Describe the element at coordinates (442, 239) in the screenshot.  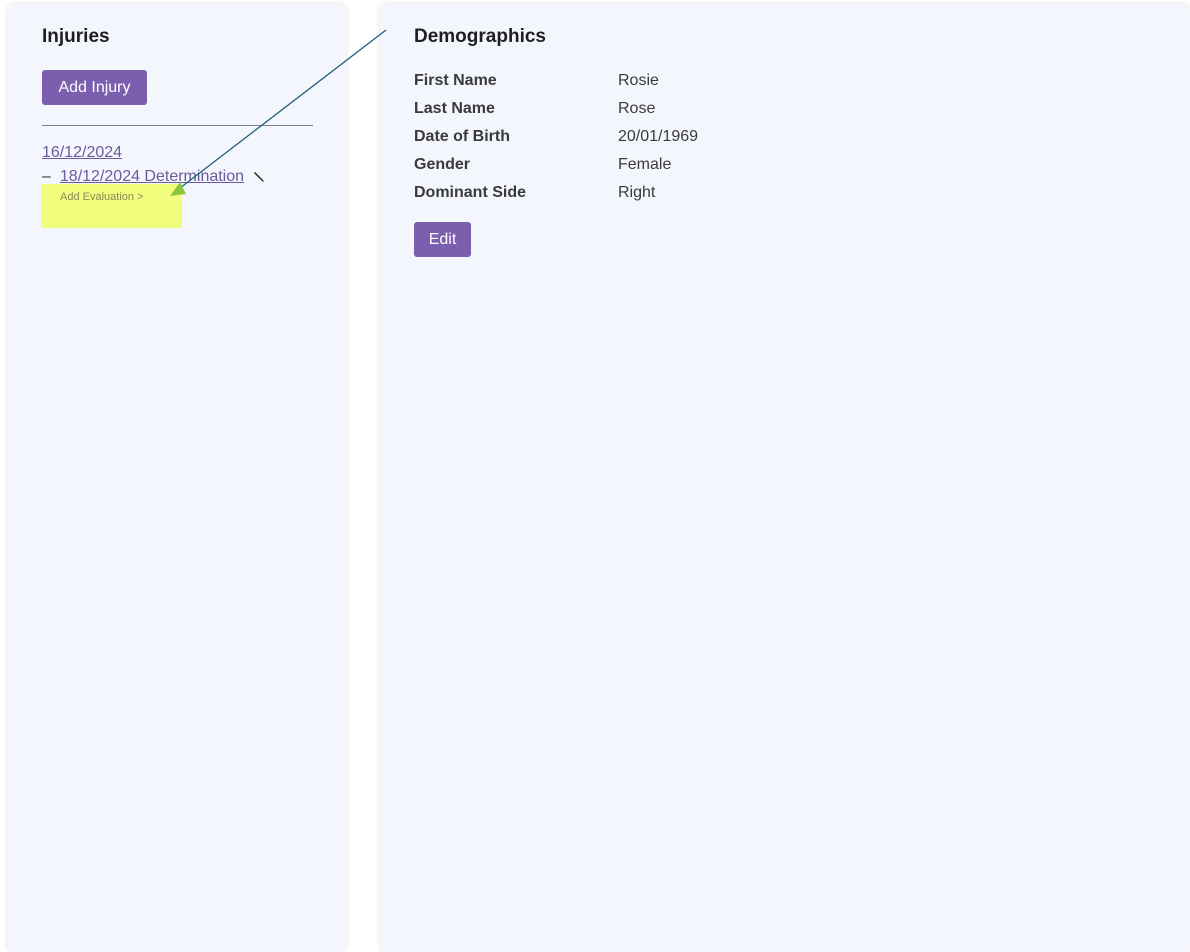
I see `edit-button: Edit` at that location.